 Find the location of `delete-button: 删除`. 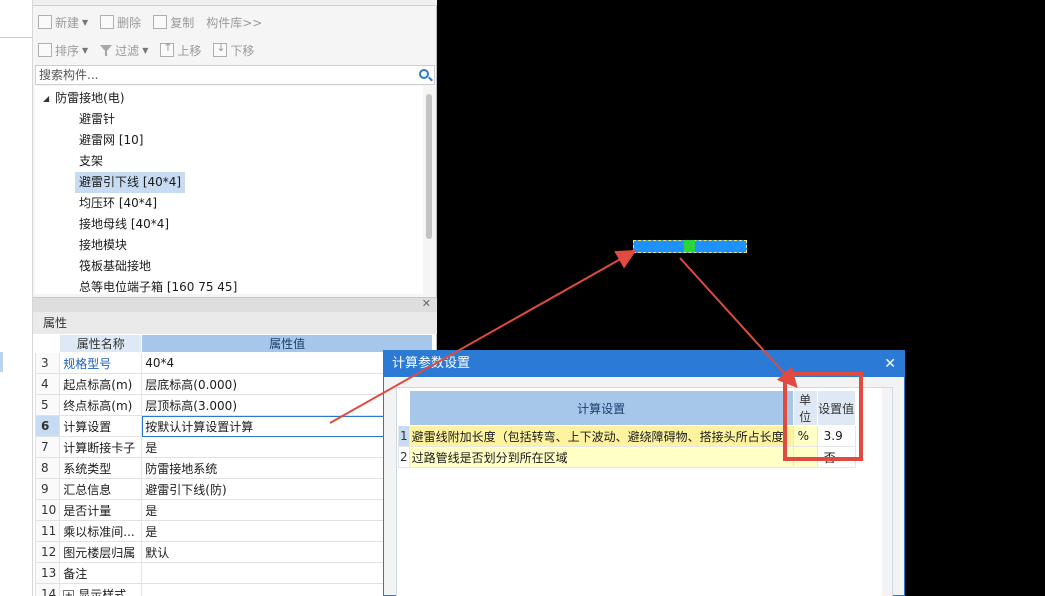

delete-button: 删除 is located at coordinates (120, 22).